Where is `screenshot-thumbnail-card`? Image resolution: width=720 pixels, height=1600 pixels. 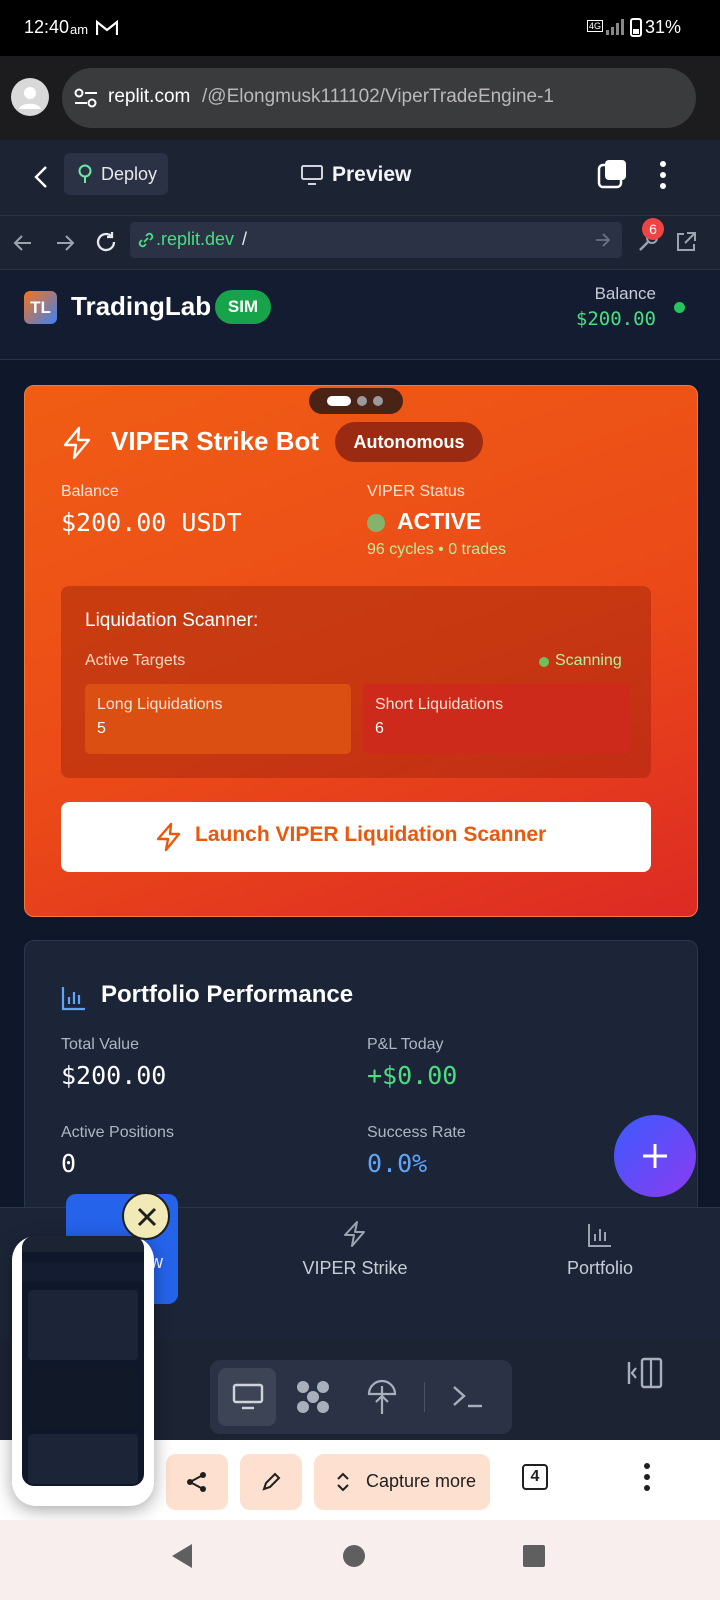 screenshot-thumbnail-card is located at coordinates (83, 1371).